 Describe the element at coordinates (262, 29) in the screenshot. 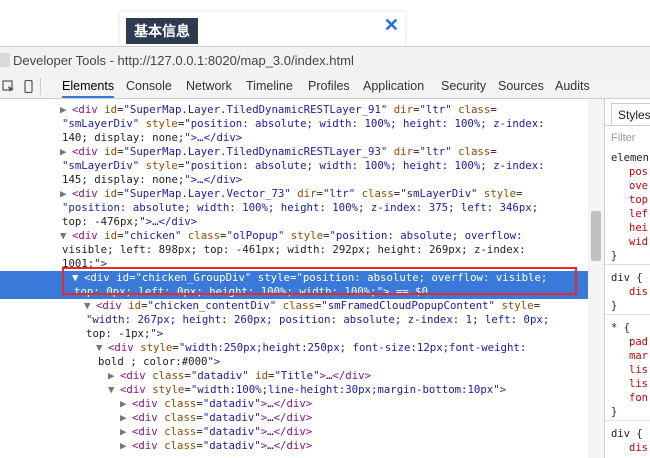

I see `info-popup: 基本信息 ✕` at that location.